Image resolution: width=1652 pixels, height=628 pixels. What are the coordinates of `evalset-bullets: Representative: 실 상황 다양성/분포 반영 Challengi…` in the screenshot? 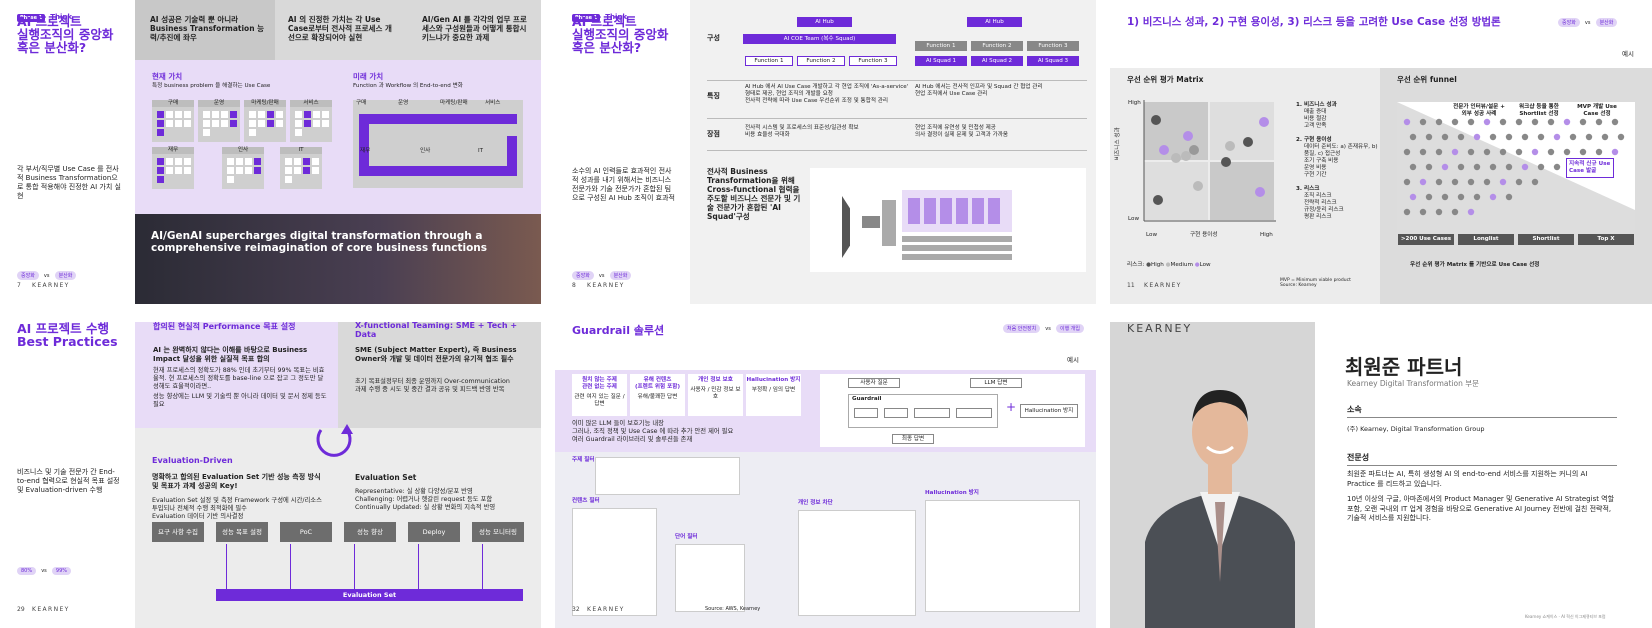 It's located at (442, 500).